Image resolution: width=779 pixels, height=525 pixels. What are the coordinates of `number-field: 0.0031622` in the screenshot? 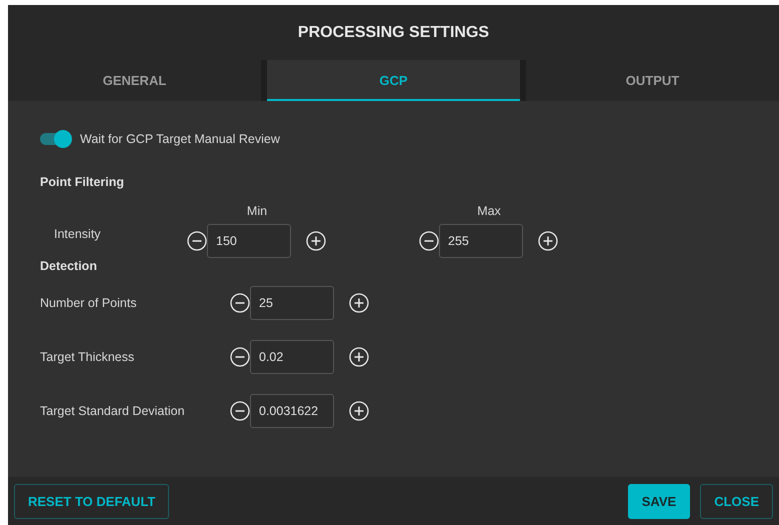 It's located at (292, 411).